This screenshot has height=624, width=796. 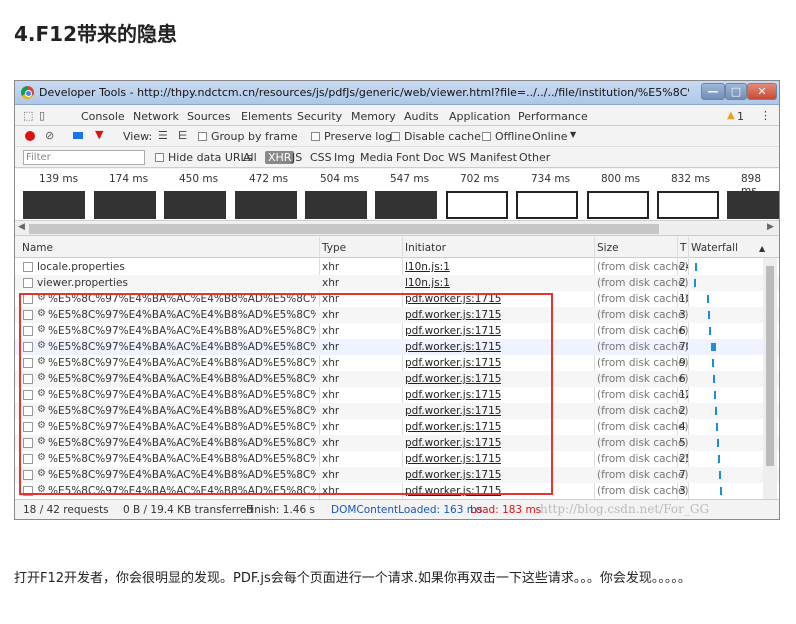 What do you see at coordinates (762, 248) in the screenshot?
I see `sort-arrow-icon: ▲` at bounding box center [762, 248].